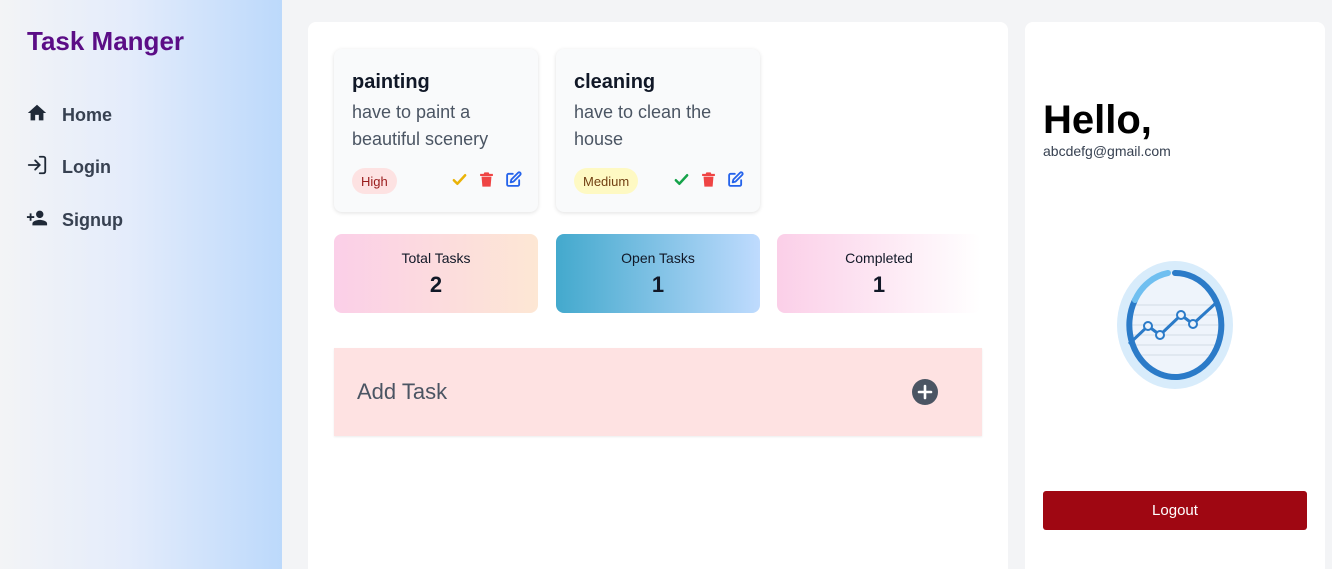 The image size is (1332, 569). Describe the element at coordinates (391, 82) in the screenshot. I see `task-title: painting` at that location.